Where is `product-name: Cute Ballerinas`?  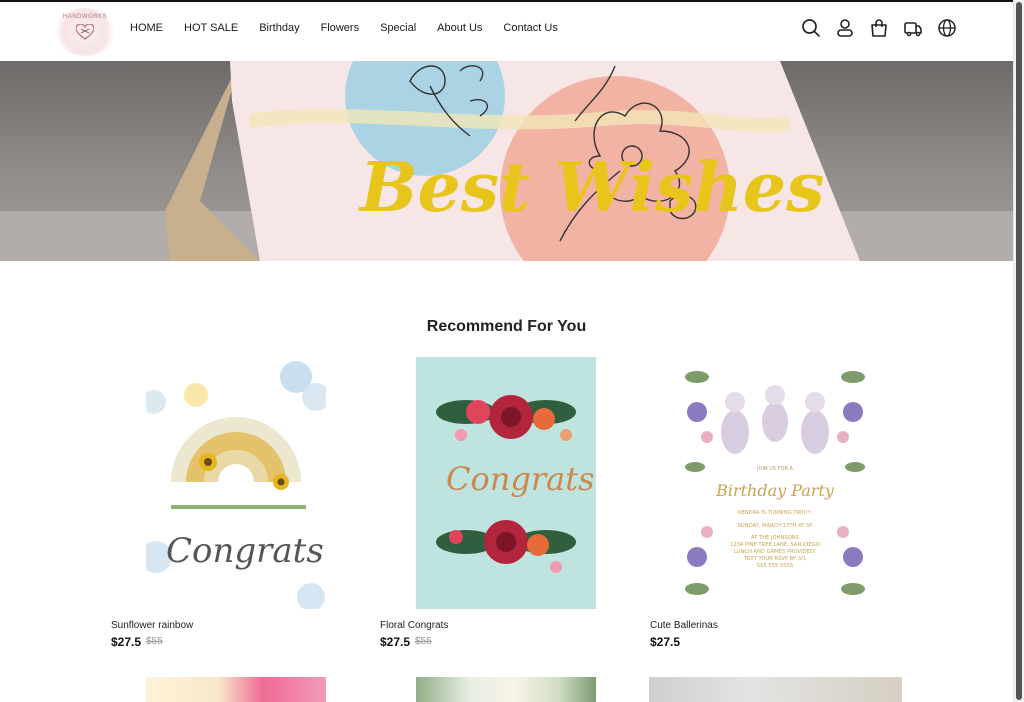
product-name: Cute Ballerinas is located at coordinates (684, 625).